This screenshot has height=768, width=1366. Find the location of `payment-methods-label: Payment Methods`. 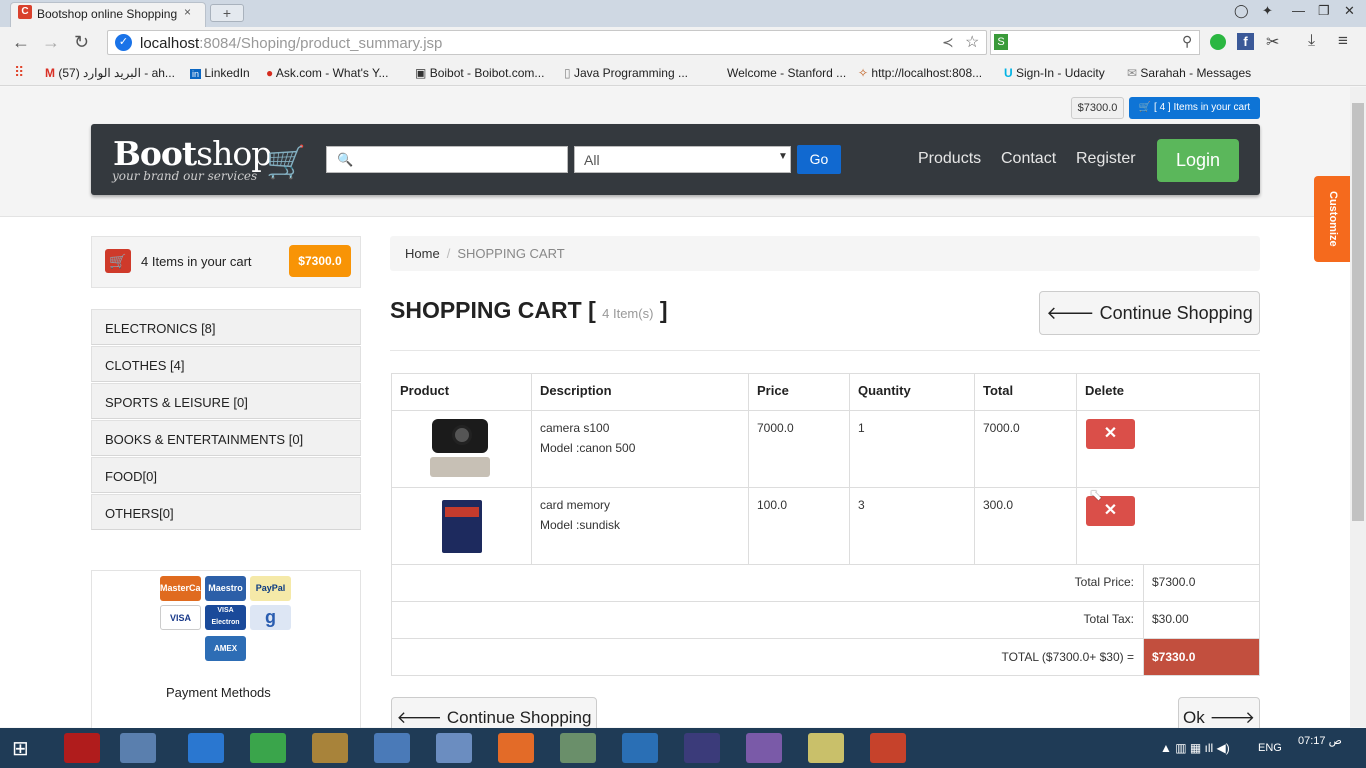

payment-methods-label: Payment Methods is located at coordinates (218, 692).